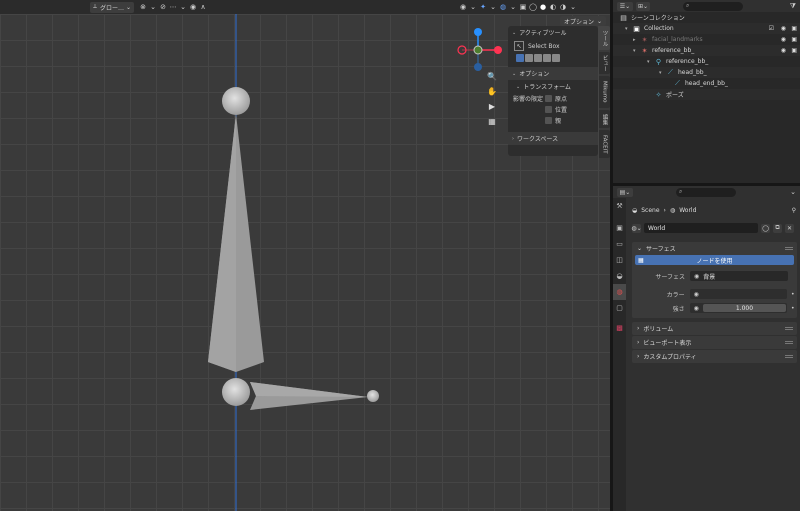  I want to click on surface-shader-field: ◉ 背景, so click(739, 276).